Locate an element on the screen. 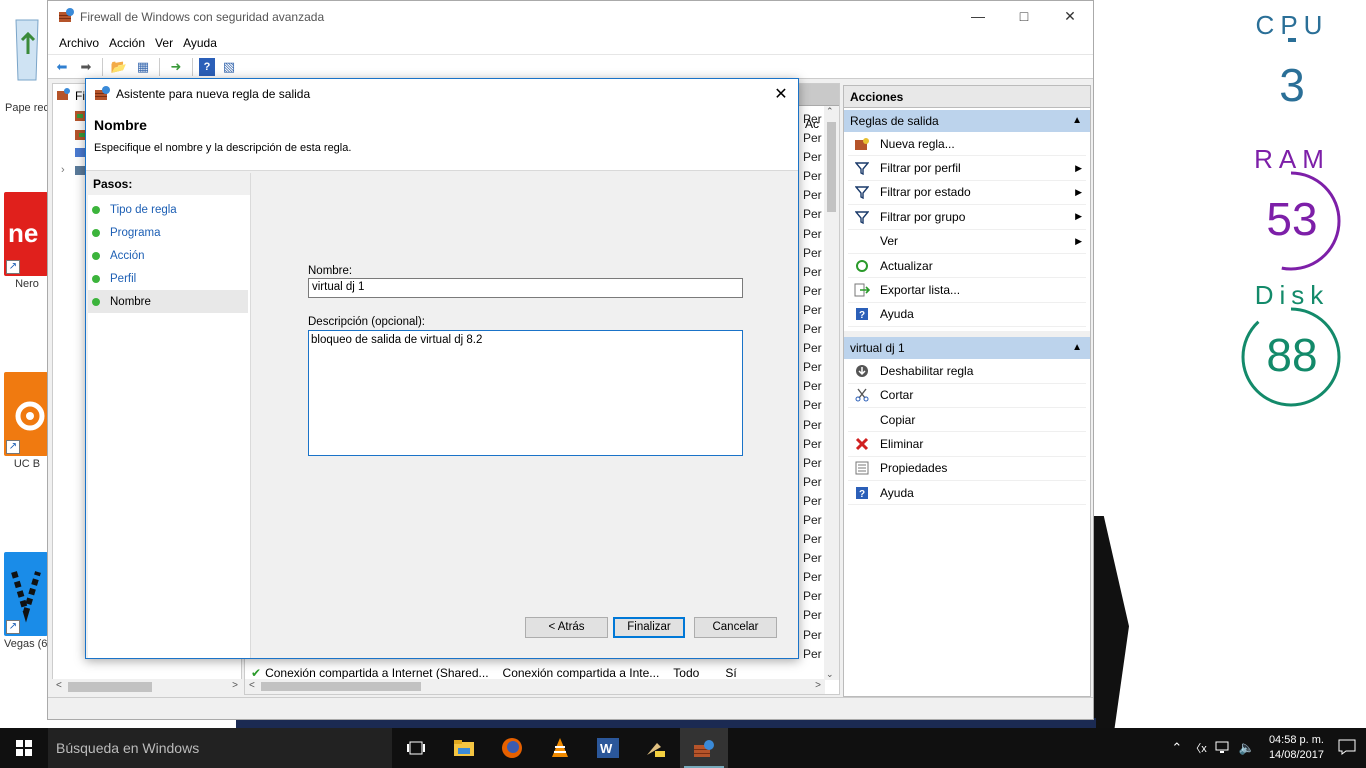  back-arrow-icon: ⬅ is located at coordinates (62, 67).